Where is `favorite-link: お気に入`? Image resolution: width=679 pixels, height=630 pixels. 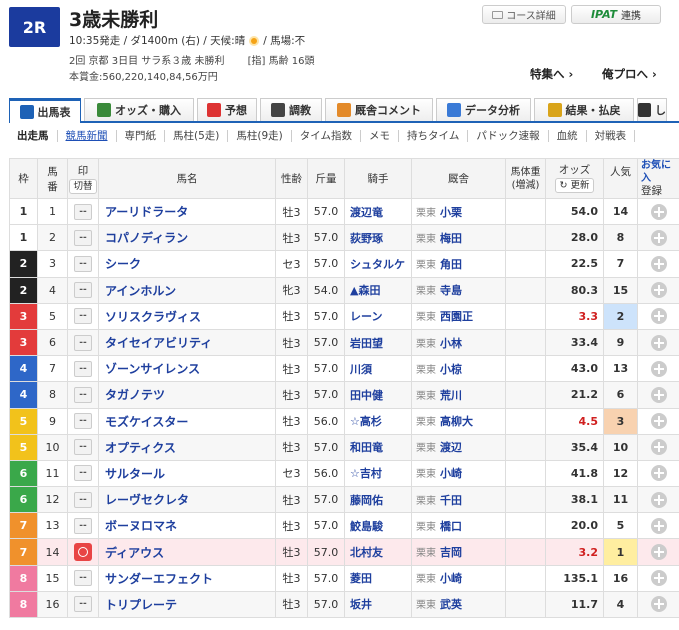 favorite-link: お気に入 is located at coordinates (656, 172).